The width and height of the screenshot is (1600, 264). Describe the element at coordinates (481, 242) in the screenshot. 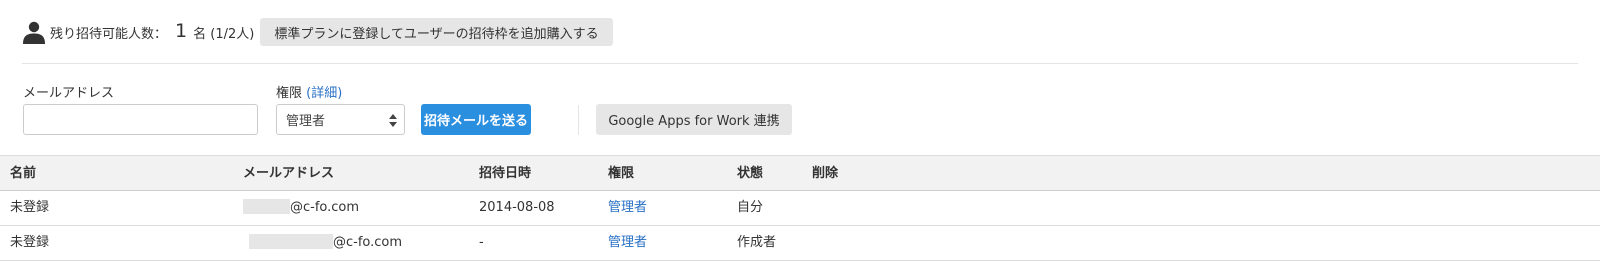

I see `row-date: -` at that location.